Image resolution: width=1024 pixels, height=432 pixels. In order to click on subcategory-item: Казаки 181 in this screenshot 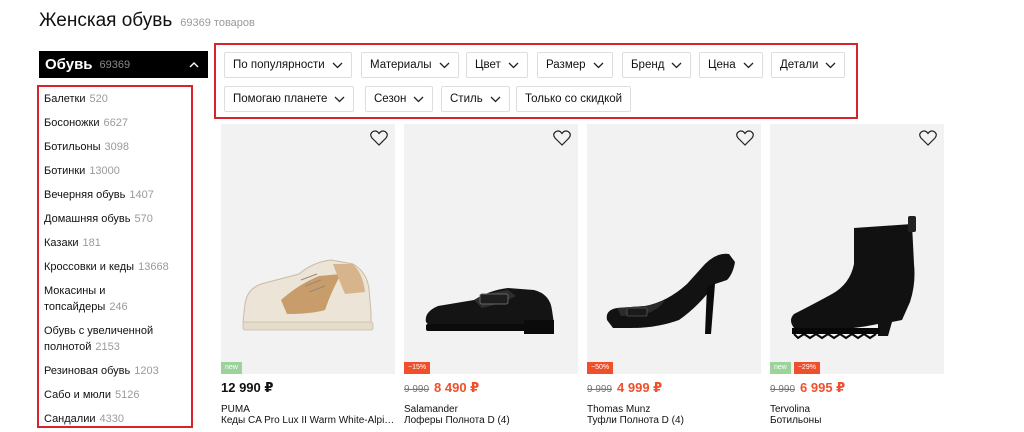, I will do `click(117, 243)`.